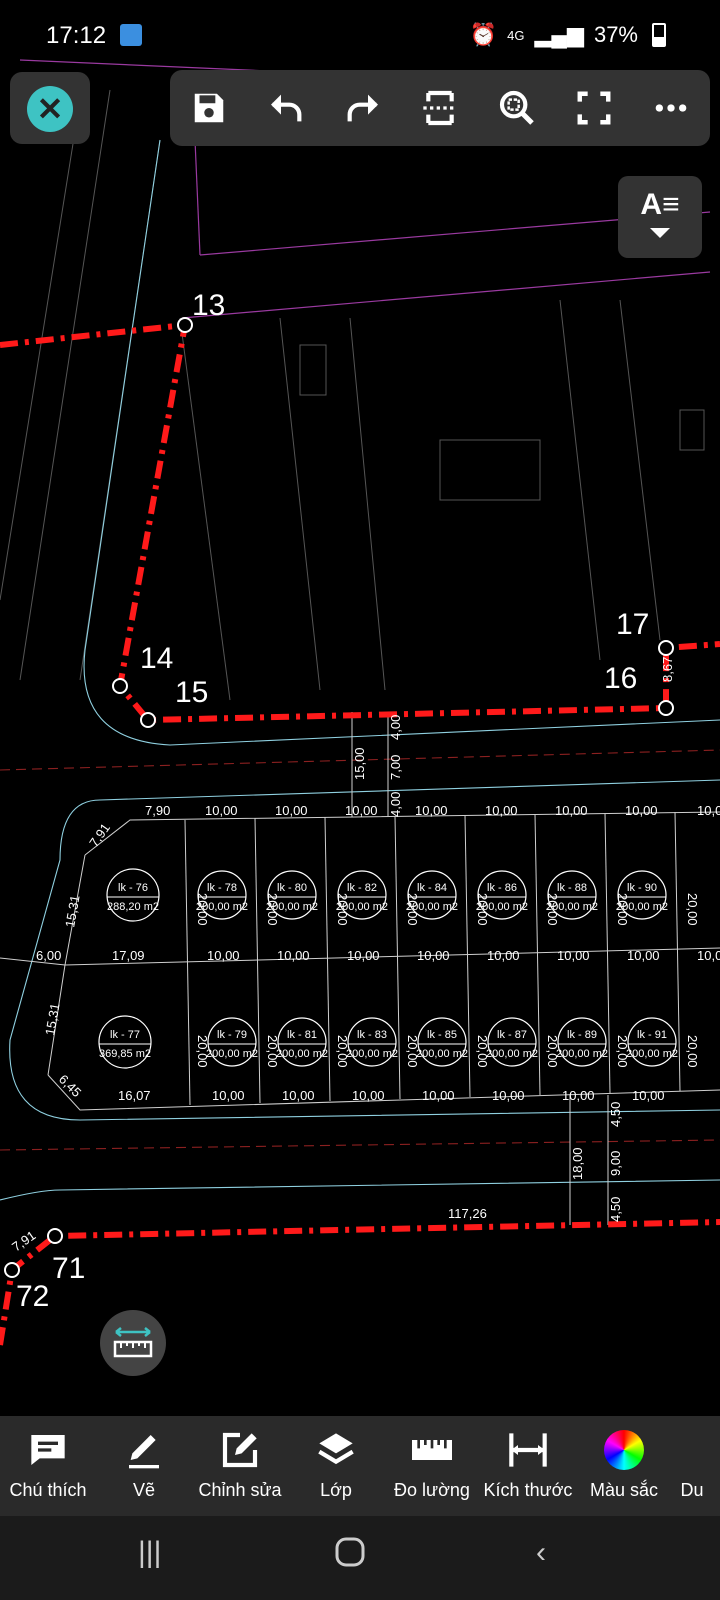 This screenshot has width=720, height=1600. What do you see at coordinates (559, 34) in the screenshot?
I see `signal-icon: ▂▄▆` at bounding box center [559, 34].